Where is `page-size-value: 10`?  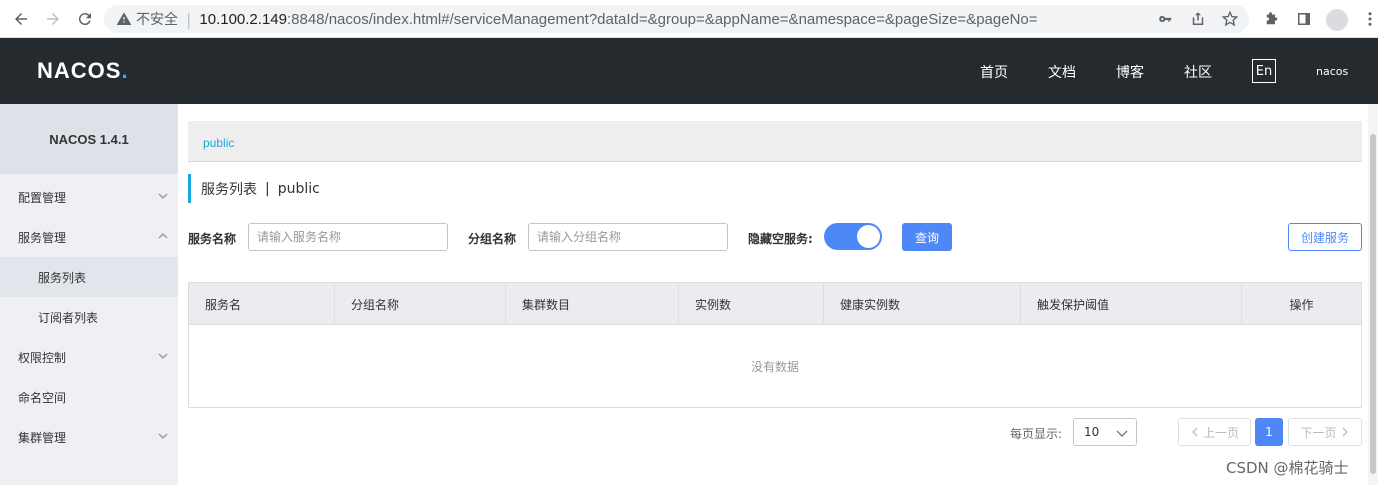 page-size-value: 10 is located at coordinates (1092, 432).